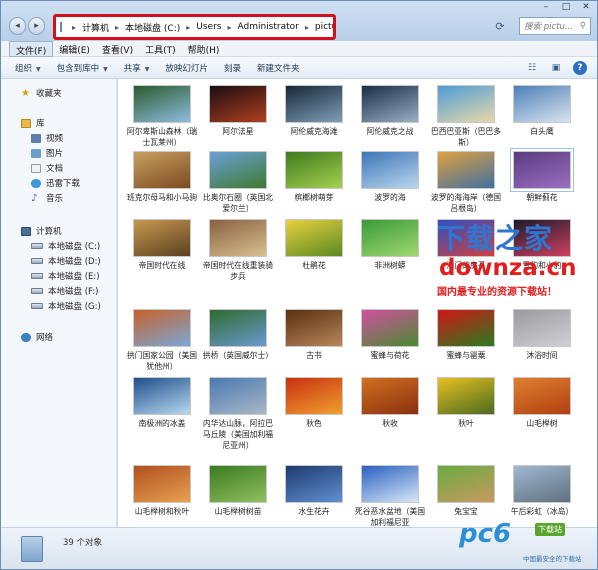 The width and height of the screenshot is (598, 570). What do you see at coordinates (204, 49) in the screenshot?
I see `menu-help: 帮助(H)` at bounding box center [204, 49].